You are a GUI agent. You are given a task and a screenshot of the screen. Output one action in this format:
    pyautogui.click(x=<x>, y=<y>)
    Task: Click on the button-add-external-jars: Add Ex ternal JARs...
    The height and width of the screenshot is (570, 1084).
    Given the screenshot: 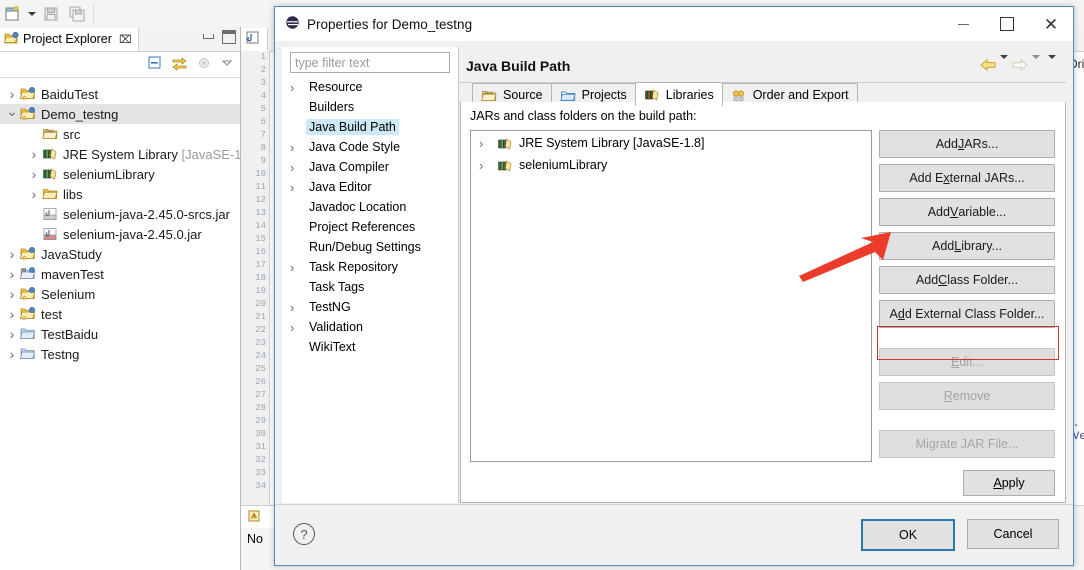 What is the action you would take?
    pyautogui.click(x=967, y=178)
    